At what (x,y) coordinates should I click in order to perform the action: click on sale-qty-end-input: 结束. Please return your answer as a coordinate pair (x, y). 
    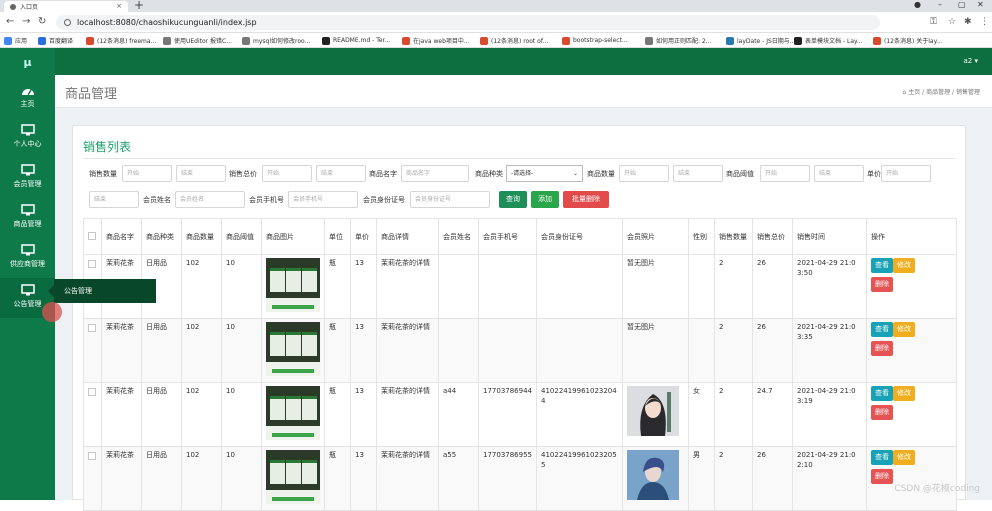
    Looking at the image, I should click on (201, 173).